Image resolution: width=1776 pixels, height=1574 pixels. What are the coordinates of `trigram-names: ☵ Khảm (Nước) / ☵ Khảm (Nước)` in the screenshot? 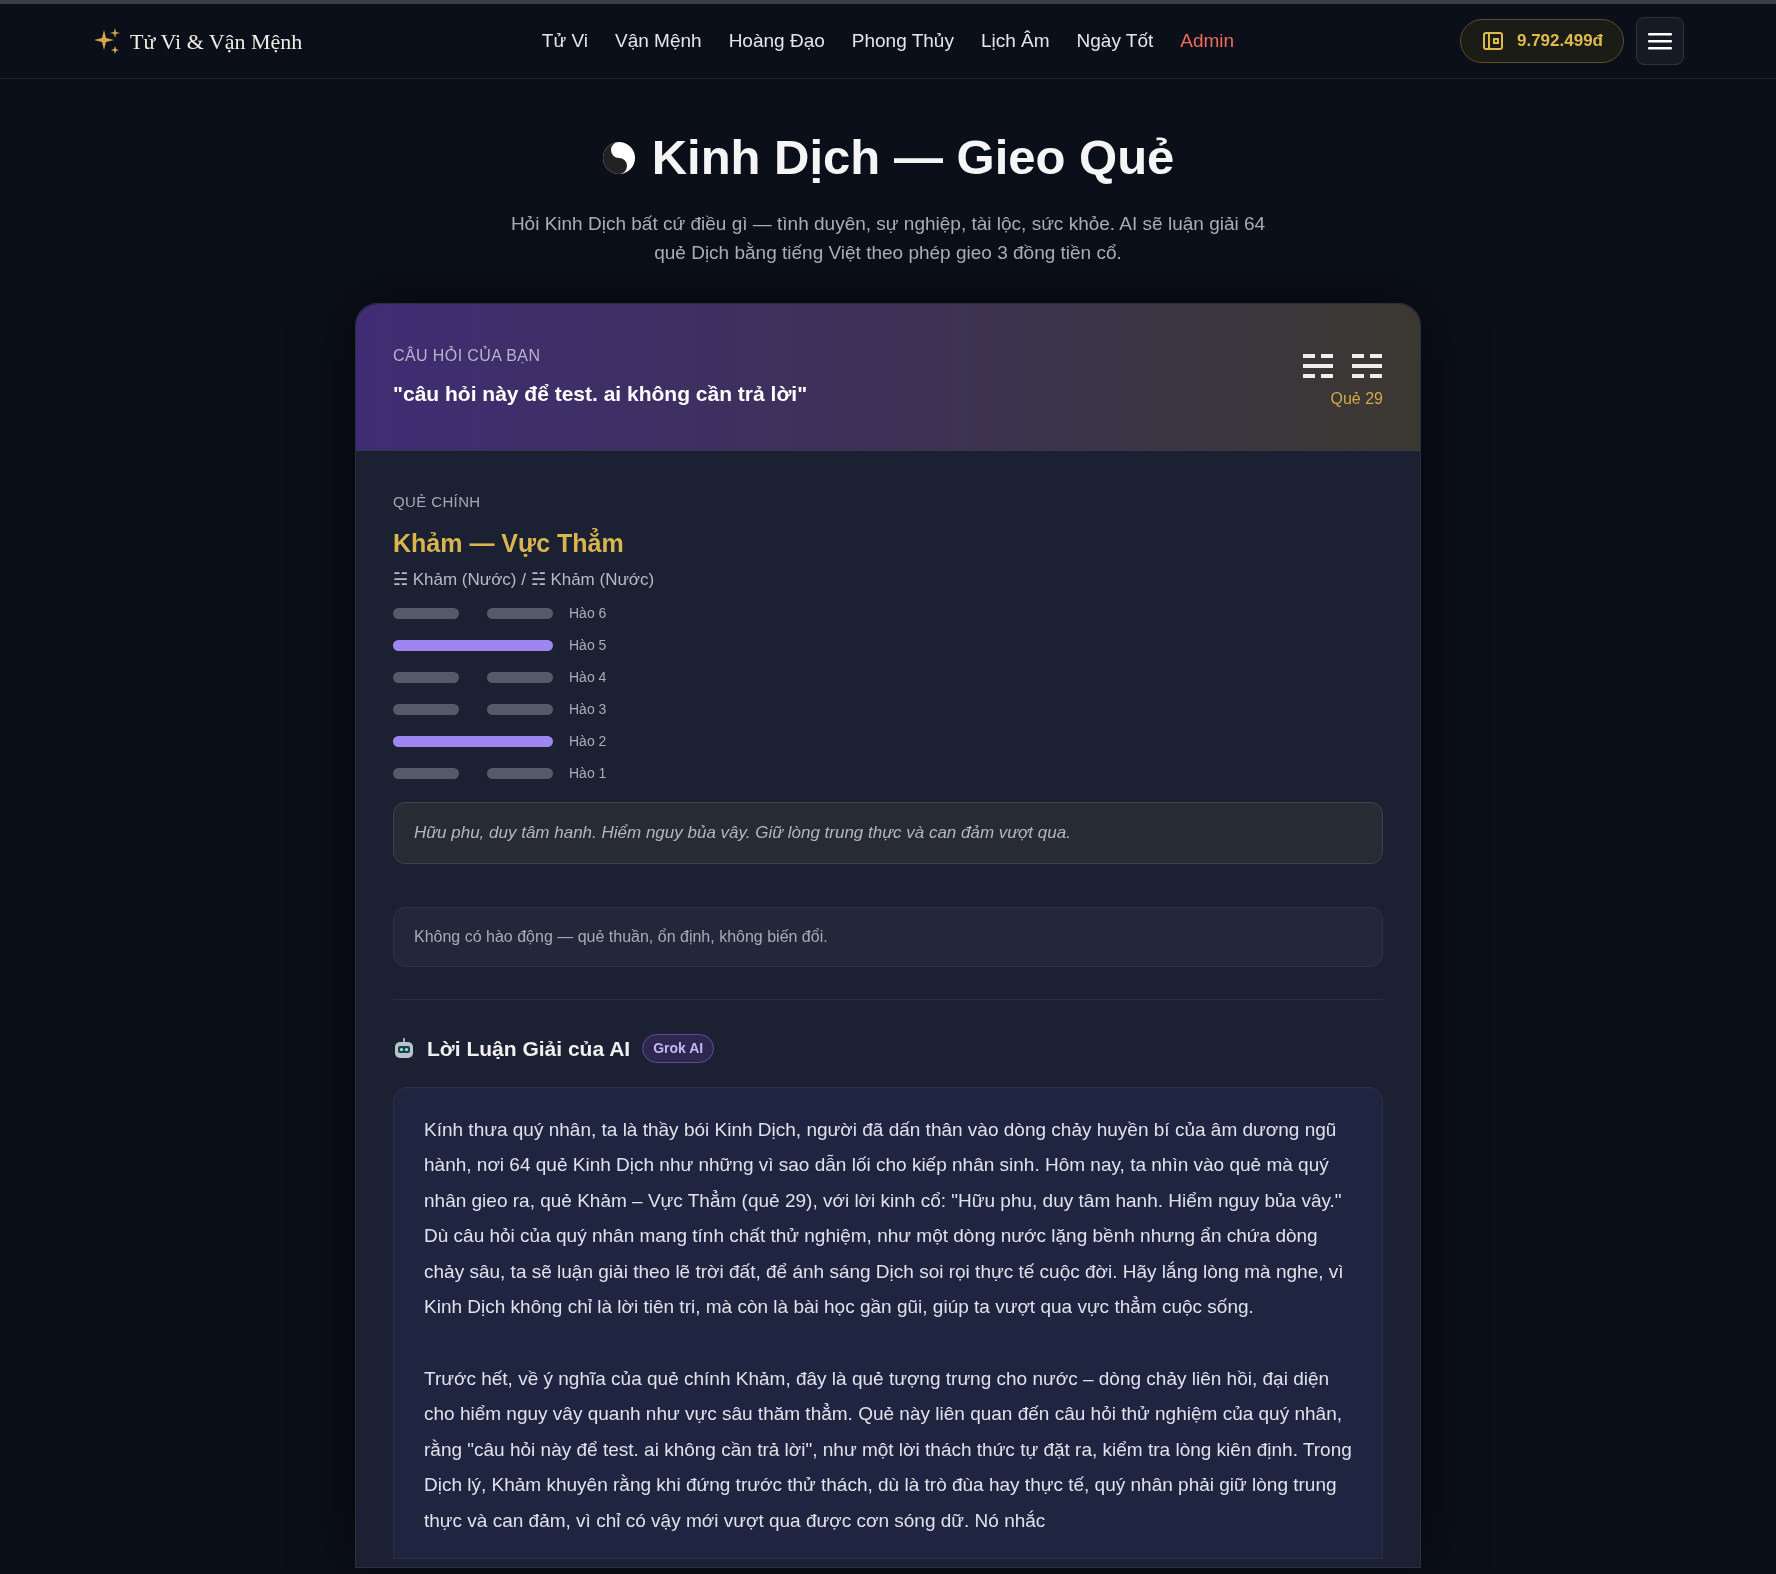 It's located at (524, 579).